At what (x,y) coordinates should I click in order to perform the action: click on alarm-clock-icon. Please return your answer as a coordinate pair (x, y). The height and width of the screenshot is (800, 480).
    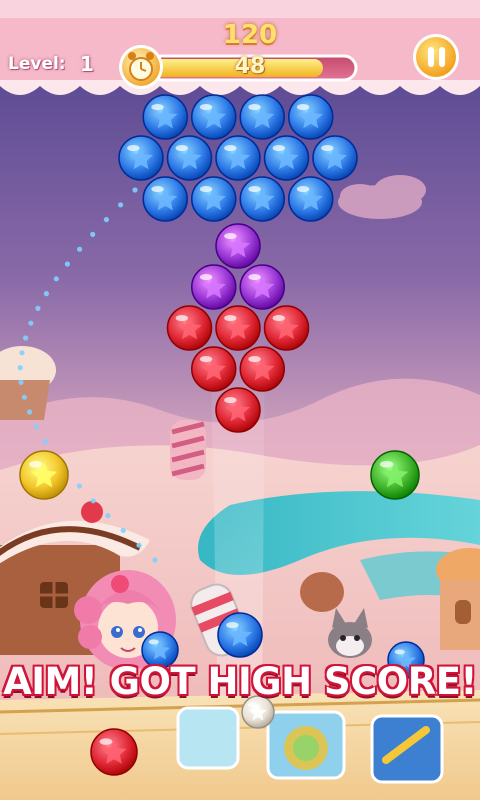
    Looking at the image, I should click on (141, 67).